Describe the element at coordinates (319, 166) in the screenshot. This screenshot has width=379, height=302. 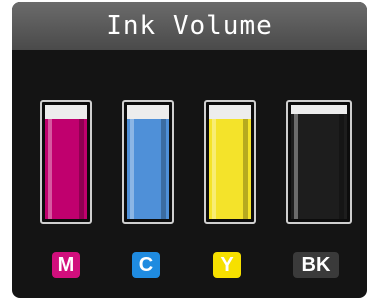
I see `ink-level-black` at that location.